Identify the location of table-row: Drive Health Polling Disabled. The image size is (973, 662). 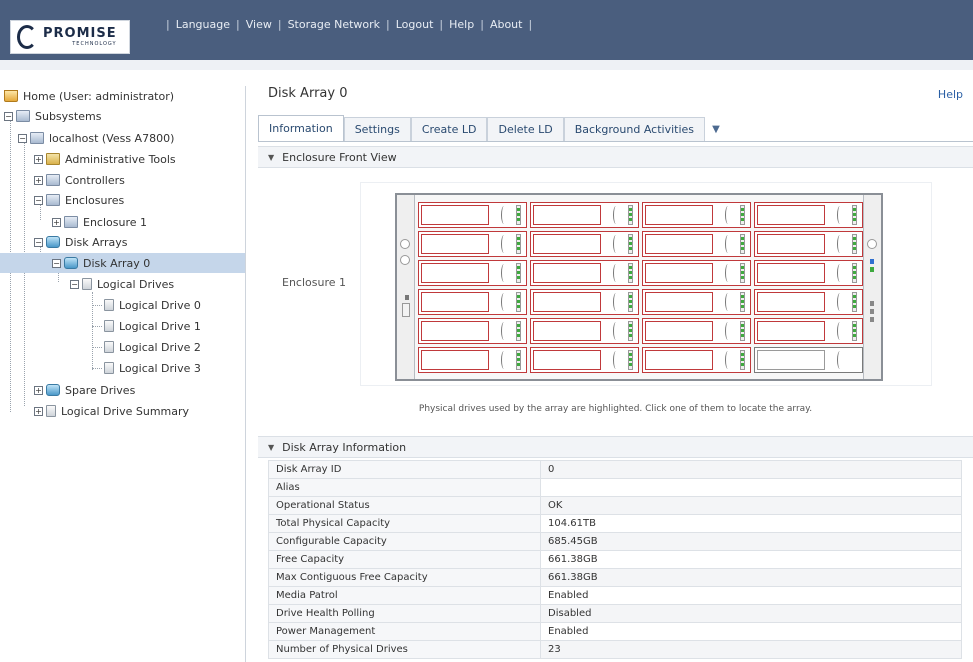
(615, 613).